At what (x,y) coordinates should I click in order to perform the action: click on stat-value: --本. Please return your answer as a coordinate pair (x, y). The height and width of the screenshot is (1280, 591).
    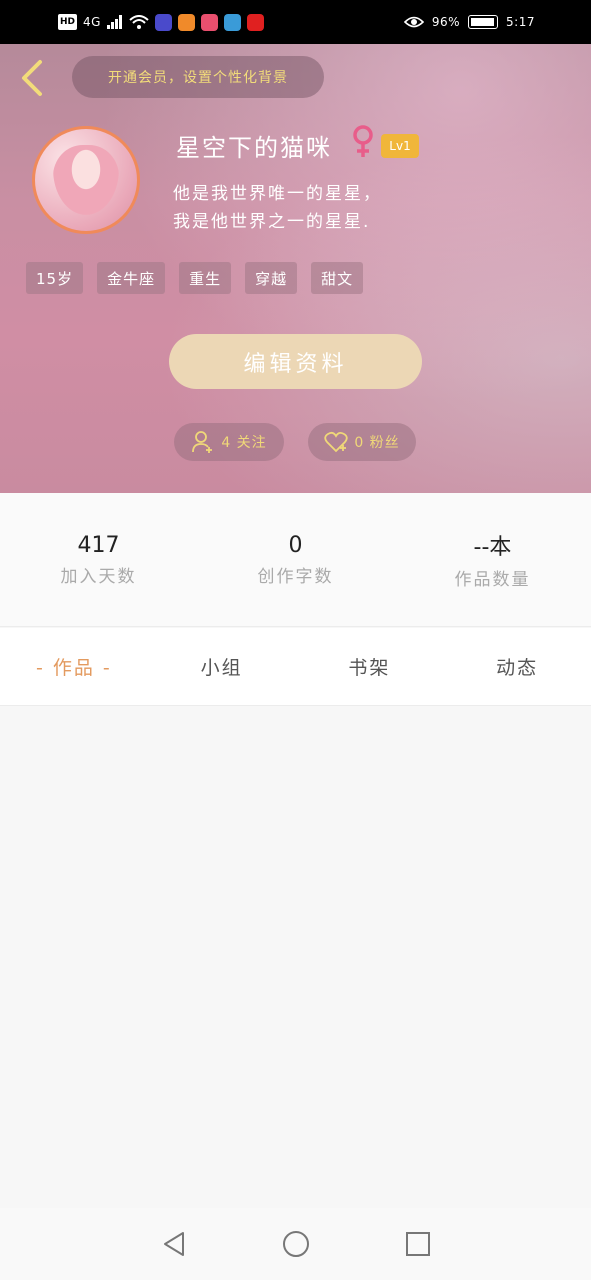
    Looking at the image, I should click on (492, 547).